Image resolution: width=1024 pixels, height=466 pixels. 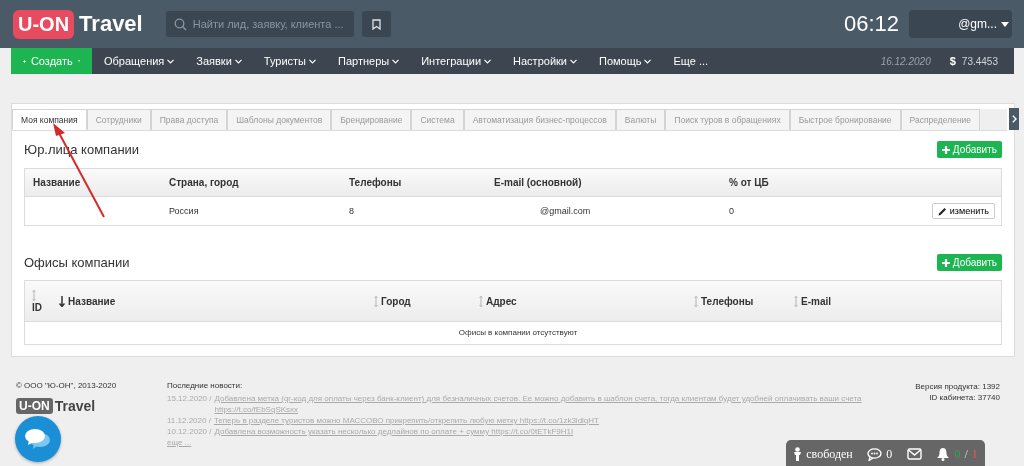 I want to click on column-header: Адрес, so click(x=501, y=301).